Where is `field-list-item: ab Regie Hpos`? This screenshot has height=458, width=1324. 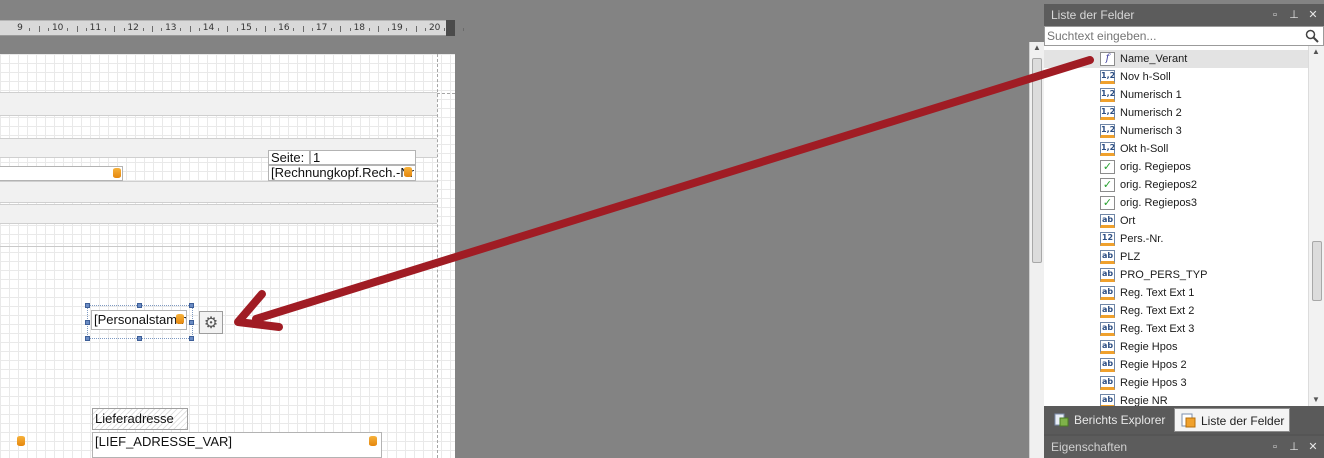
field-list-item: ab Regie Hpos is located at coordinates (1176, 347).